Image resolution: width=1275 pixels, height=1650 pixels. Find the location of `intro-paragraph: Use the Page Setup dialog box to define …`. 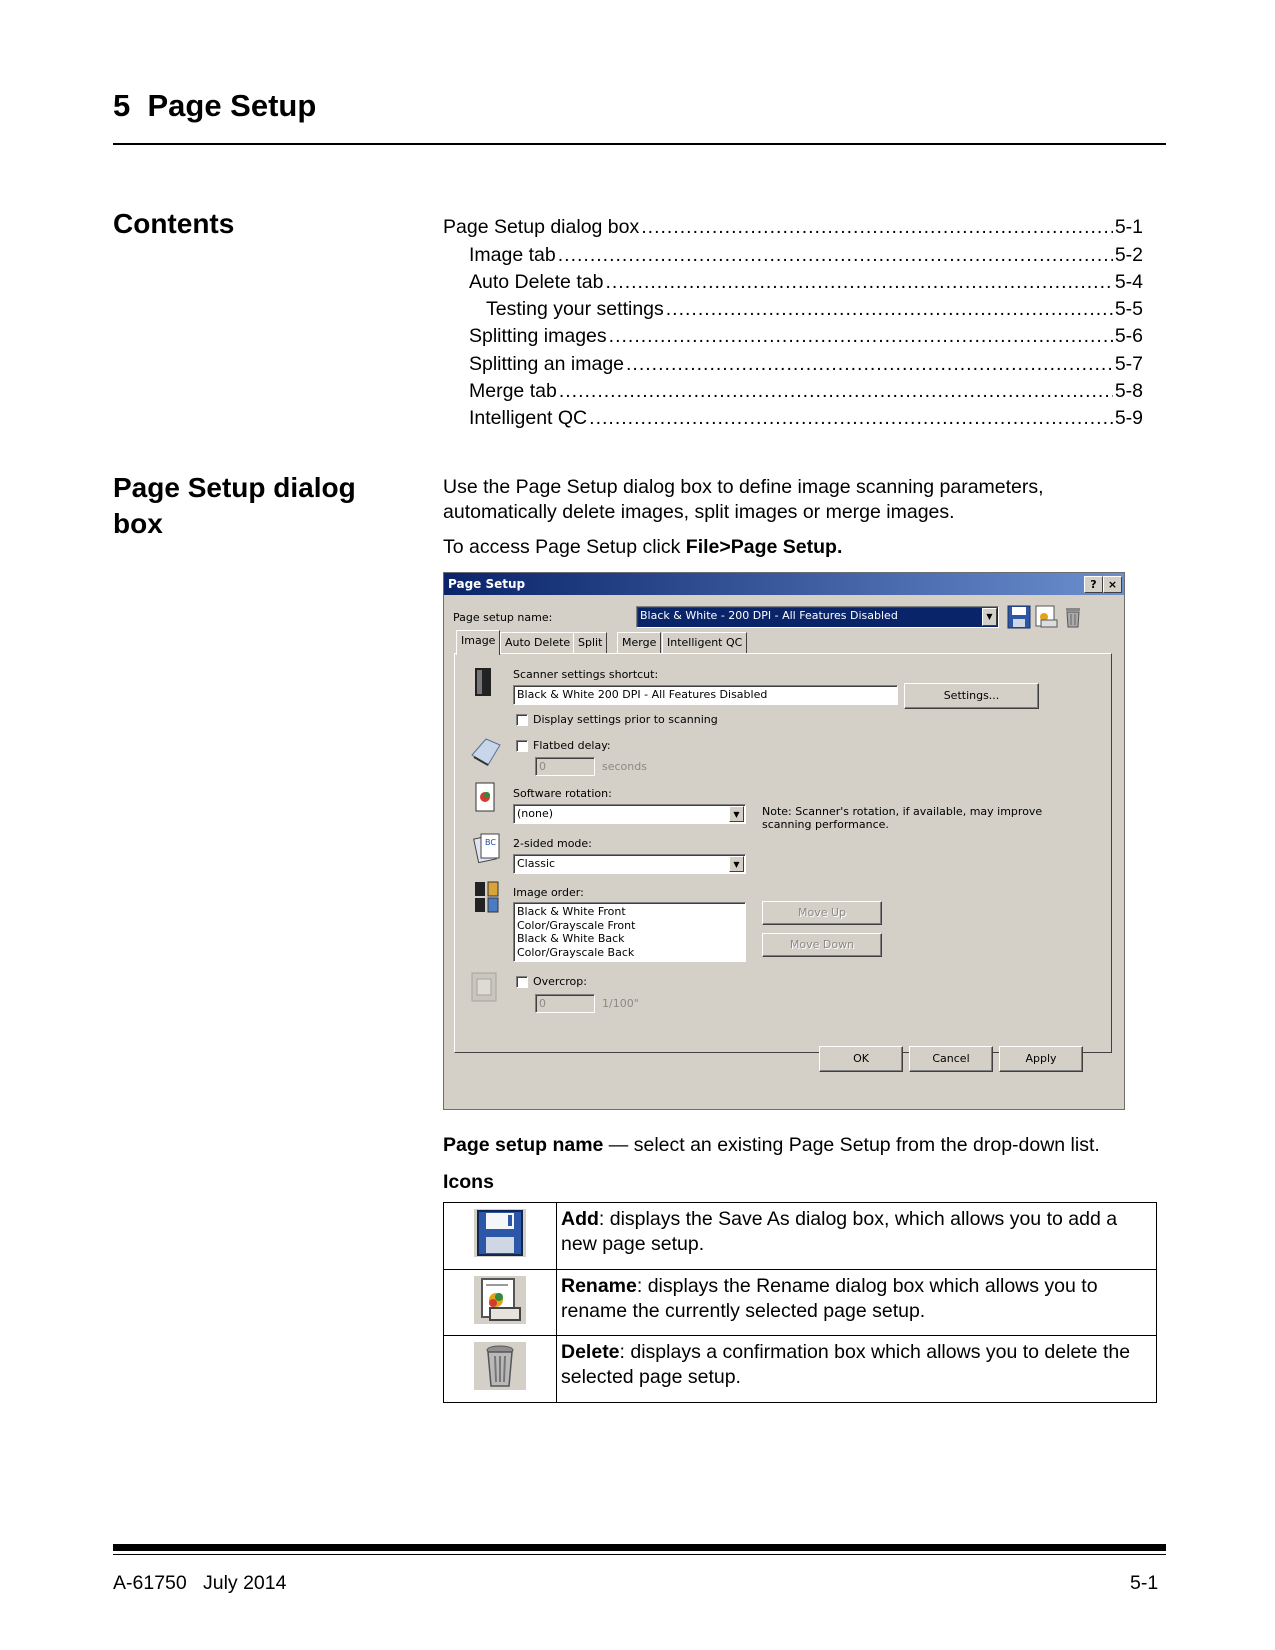

intro-paragraph: Use the Page Setup dialog box to define … is located at coordinates (743, 499).